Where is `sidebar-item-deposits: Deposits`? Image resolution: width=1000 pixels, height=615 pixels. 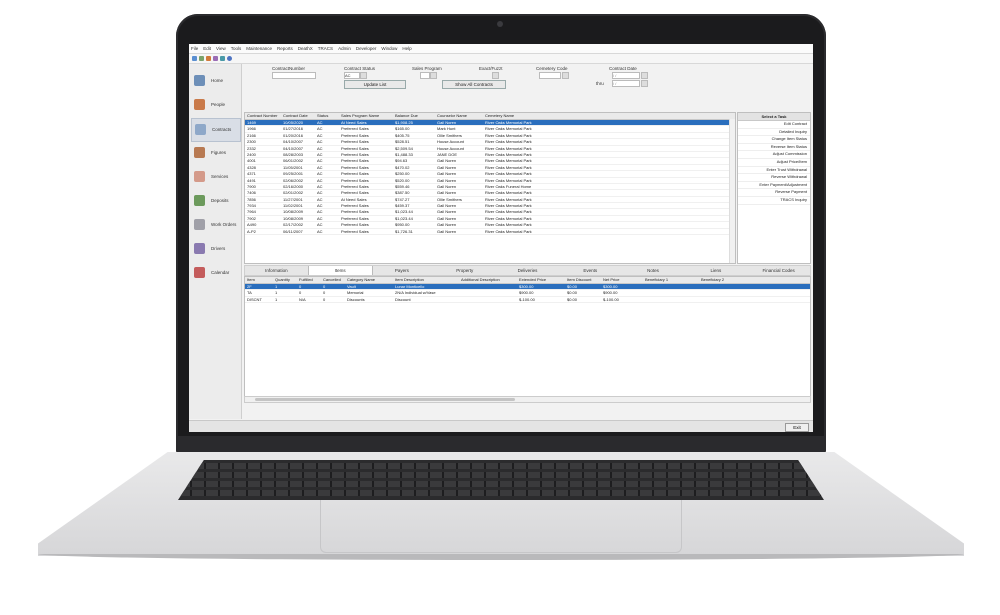 sidebar-item-deposits: Deposits is located at coordinates (215, 201).